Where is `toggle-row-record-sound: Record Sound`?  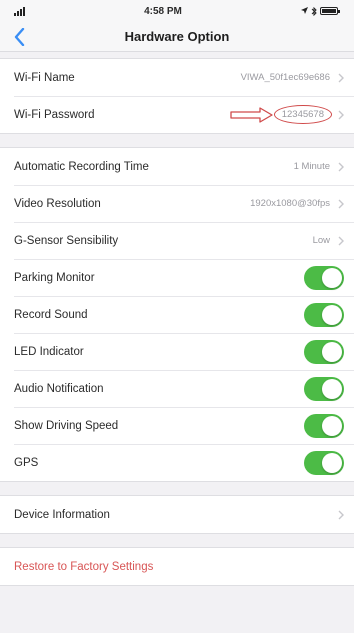
toggle-row-record-sound: Record Sound is located at coordinates (177, 314).